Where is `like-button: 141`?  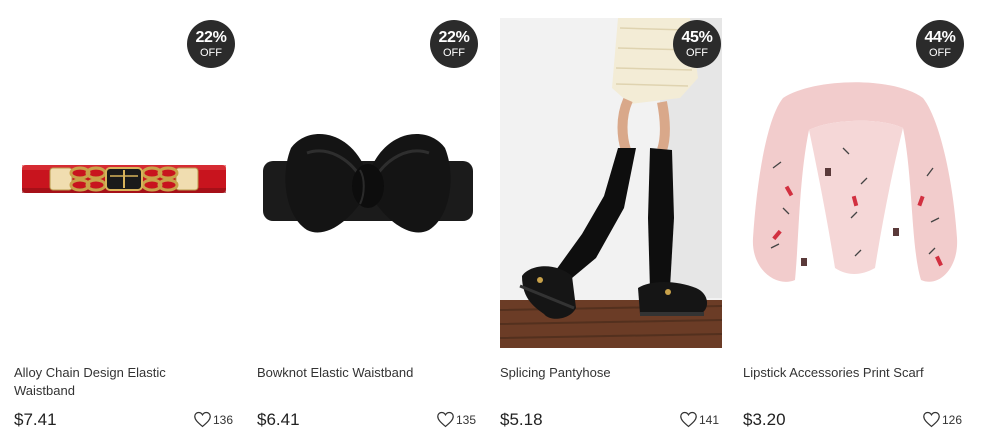 like-button: 141 is located at coordinates (699, 419).